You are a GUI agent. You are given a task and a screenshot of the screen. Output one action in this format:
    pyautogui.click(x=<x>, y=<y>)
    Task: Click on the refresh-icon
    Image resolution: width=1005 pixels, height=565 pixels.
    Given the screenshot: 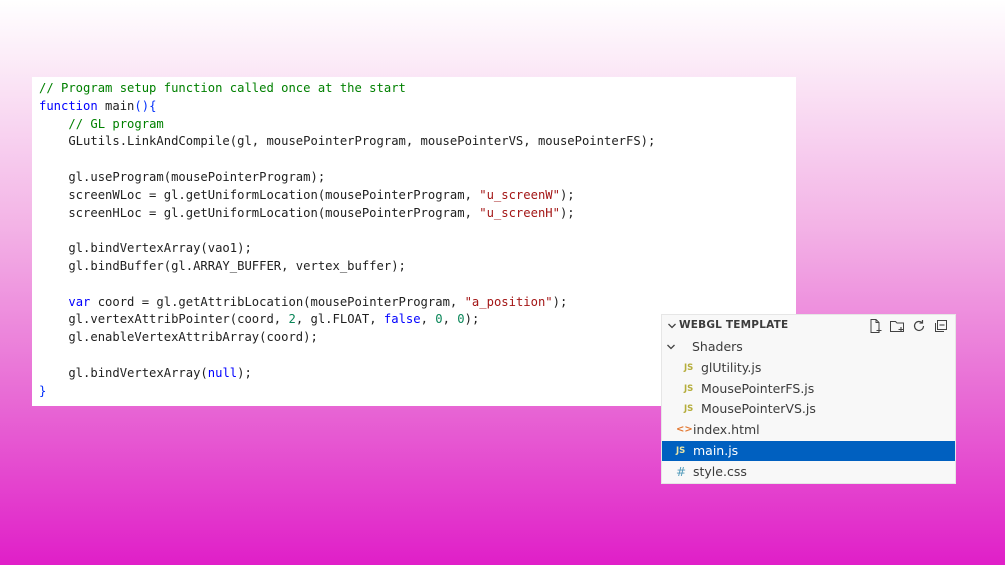 What is the action you would take?
    pyautogui.click(x=919, y=326)
    